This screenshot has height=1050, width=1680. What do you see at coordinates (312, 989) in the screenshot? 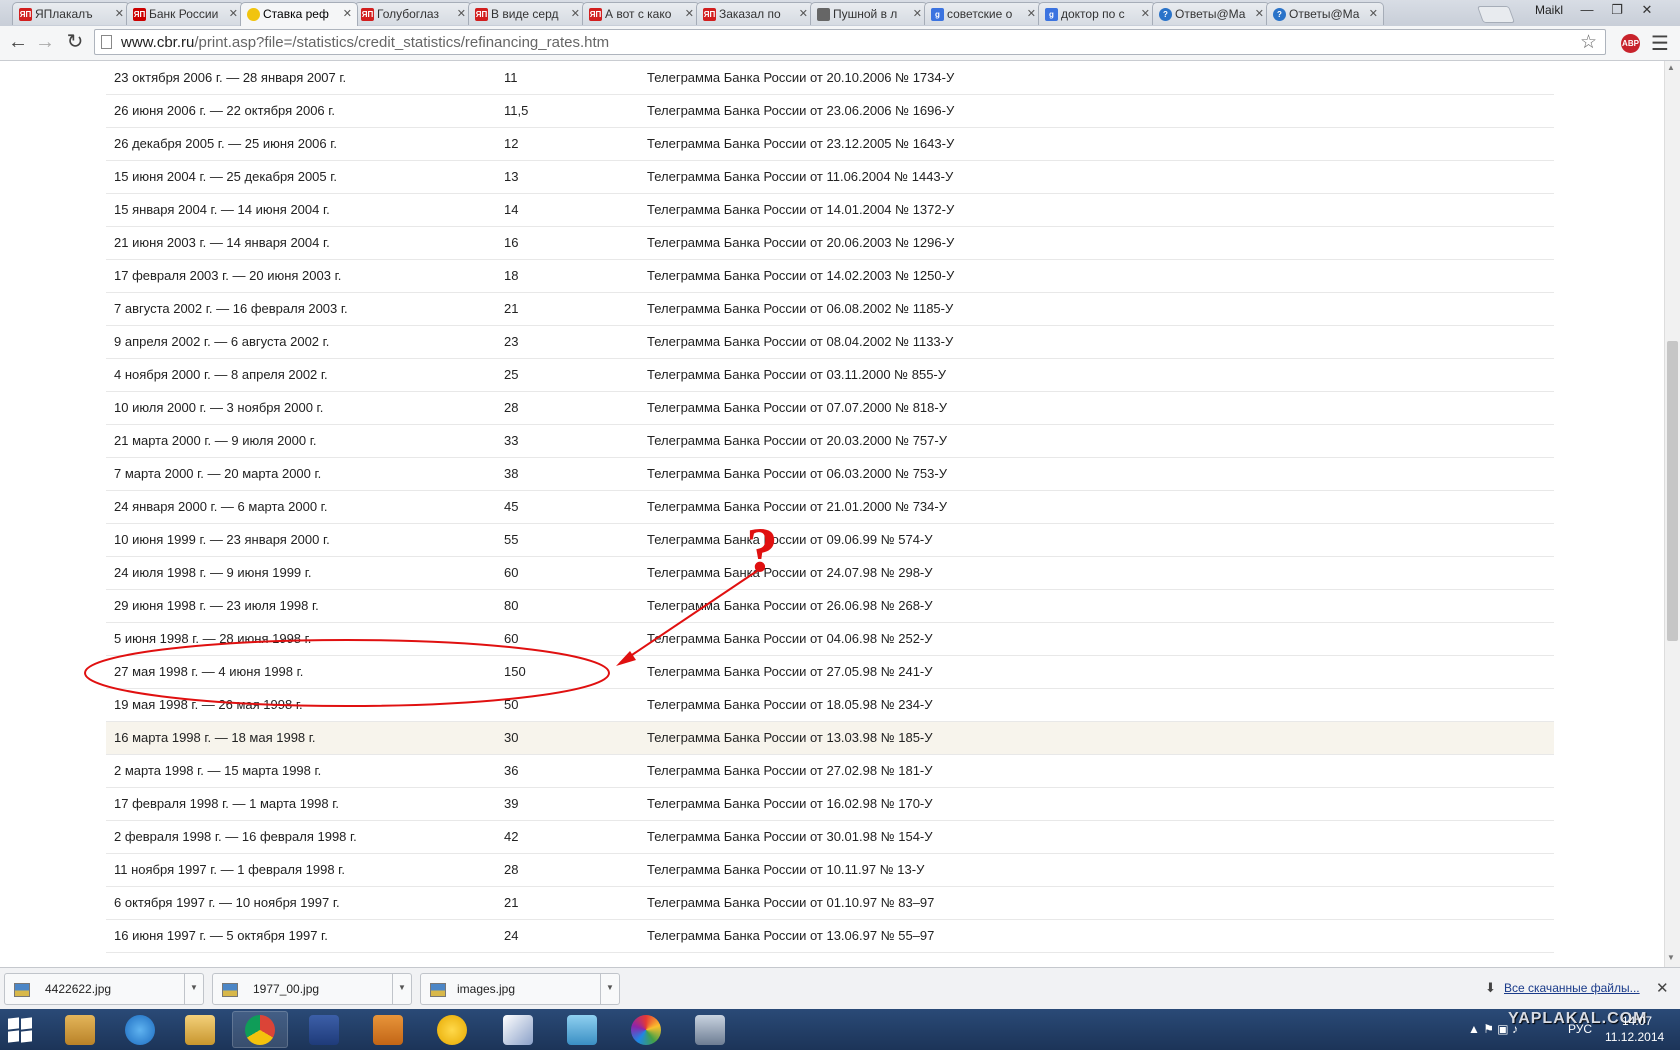
I see `download-item: 1977_00.jpg ▼` at bounding box center [312, 989].